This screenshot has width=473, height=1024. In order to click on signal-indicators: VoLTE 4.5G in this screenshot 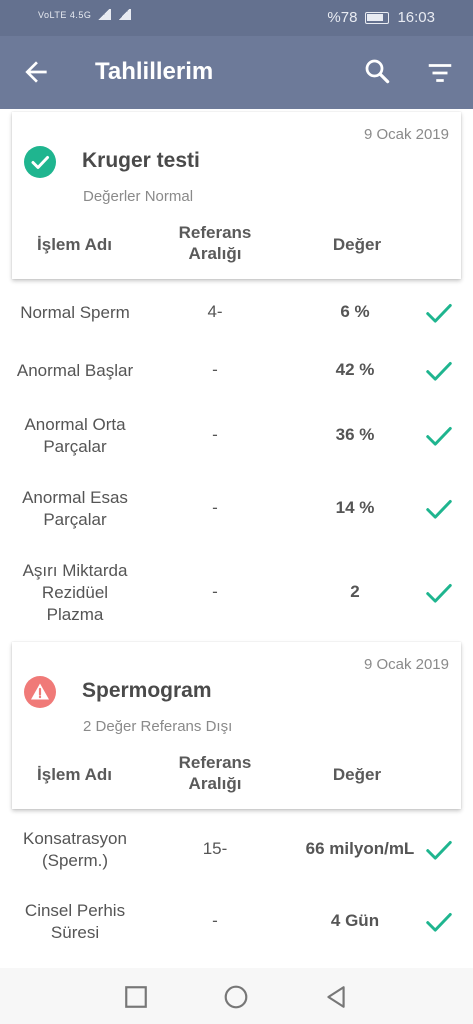, I will do `click(85, 14)`.